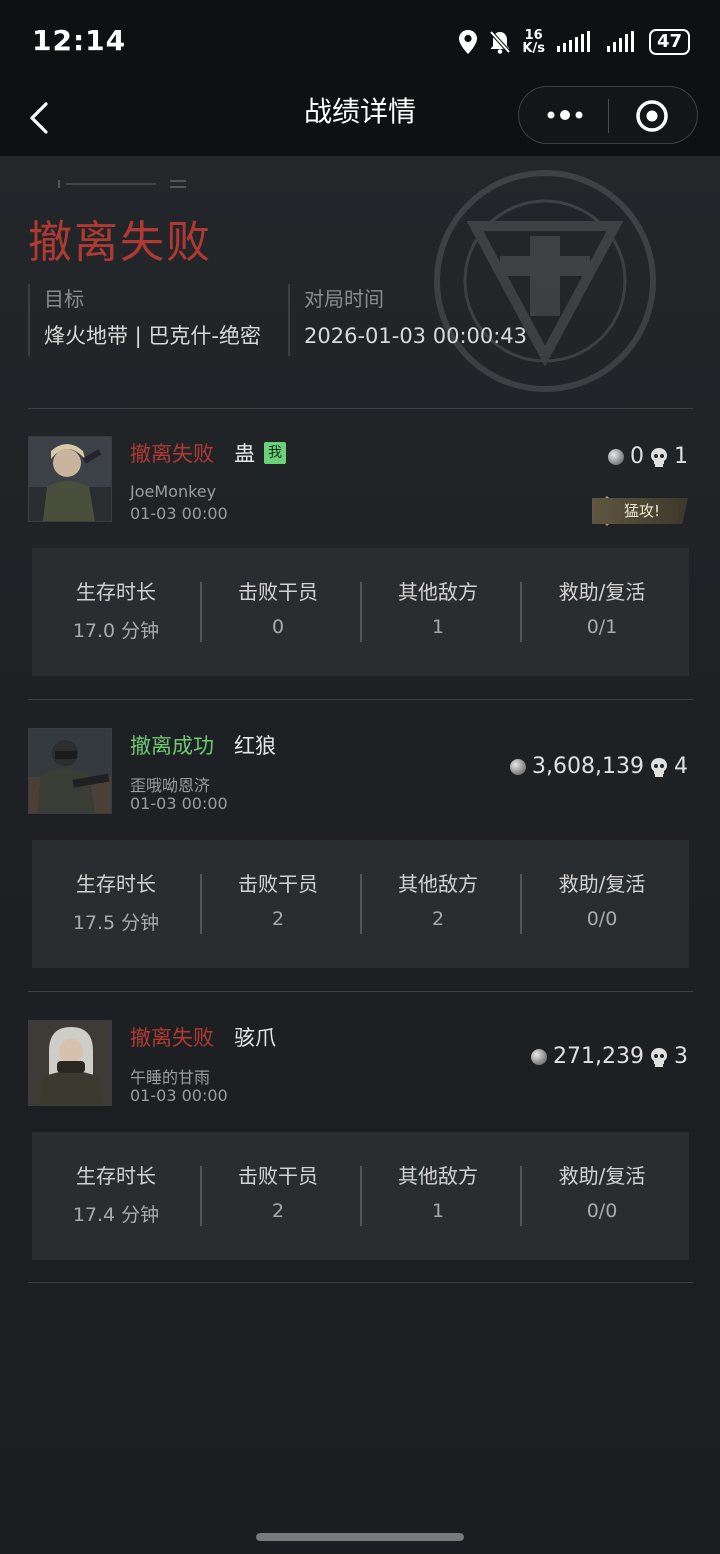  What do you see at coordinates (170, 1077) in the screenshot?
I see `player-name: 午睡的甘雨` at bounding box center [170, 1077].